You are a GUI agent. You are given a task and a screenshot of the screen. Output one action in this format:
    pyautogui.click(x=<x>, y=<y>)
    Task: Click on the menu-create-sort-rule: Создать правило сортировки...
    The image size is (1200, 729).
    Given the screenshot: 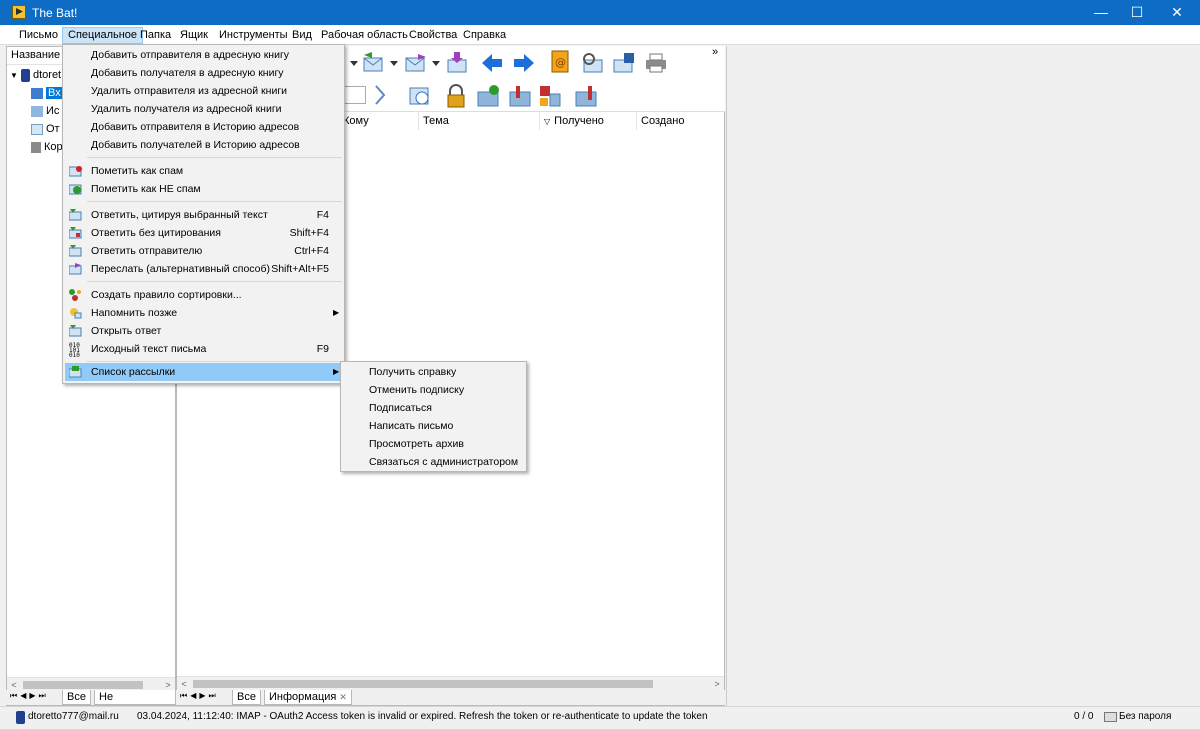 What is the action you would take?
    pyautogui.click(x=203, y=295)
    